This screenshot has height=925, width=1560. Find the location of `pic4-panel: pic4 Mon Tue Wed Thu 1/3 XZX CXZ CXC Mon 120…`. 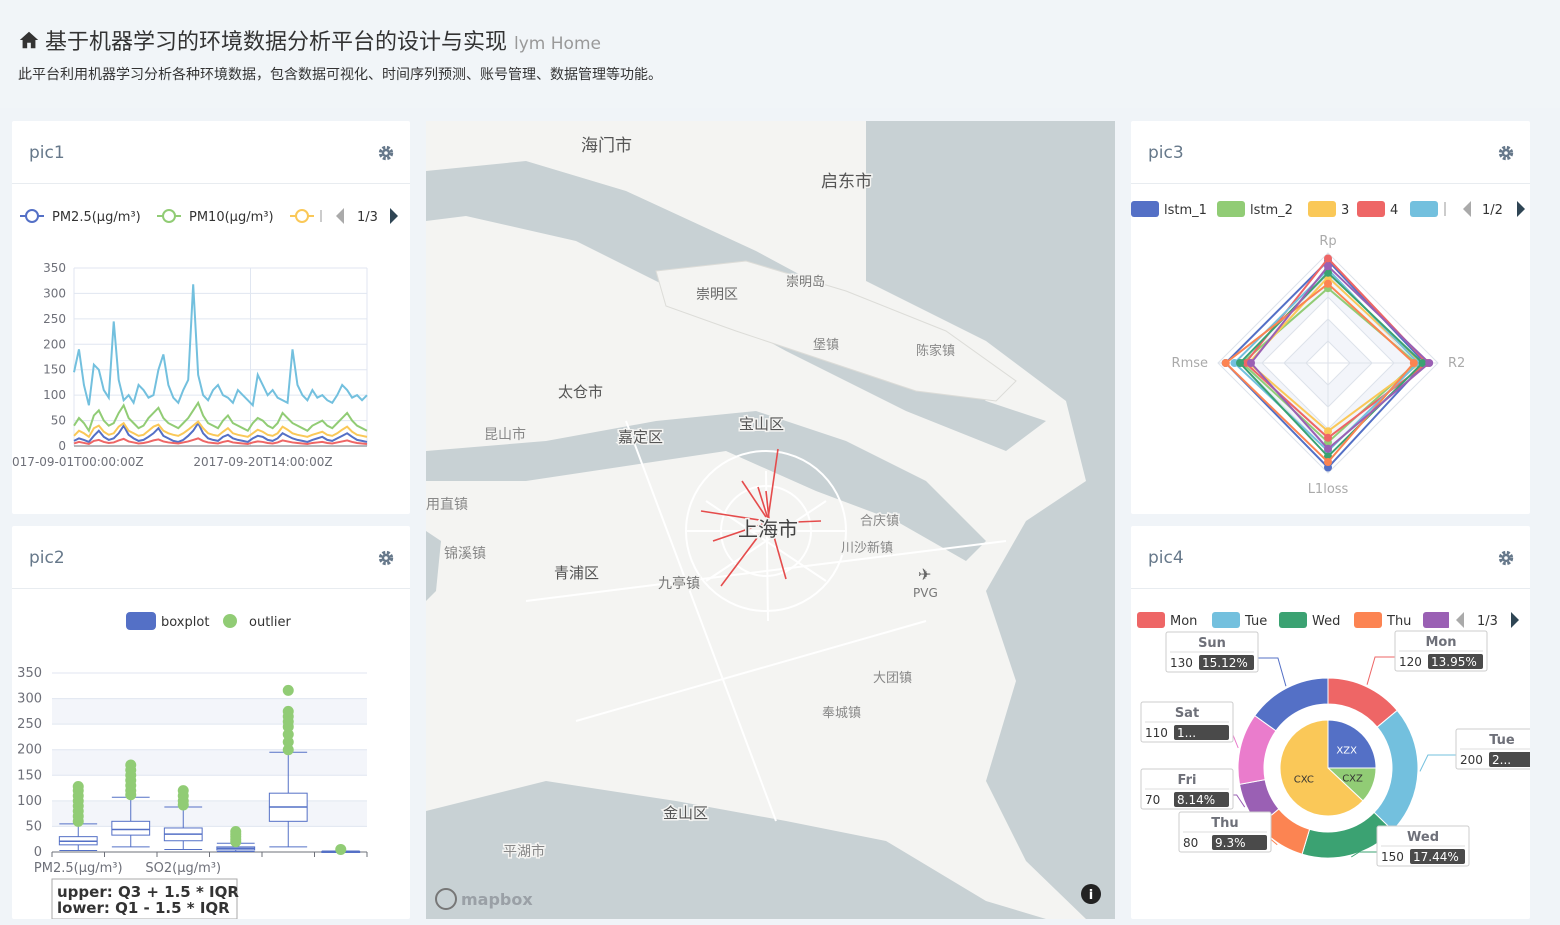

pic4-panel: pic4 Mon Tue Wed Thu 1/3 XZX CXZ CXC Mon 120… is located at coordinates (1330, 722).